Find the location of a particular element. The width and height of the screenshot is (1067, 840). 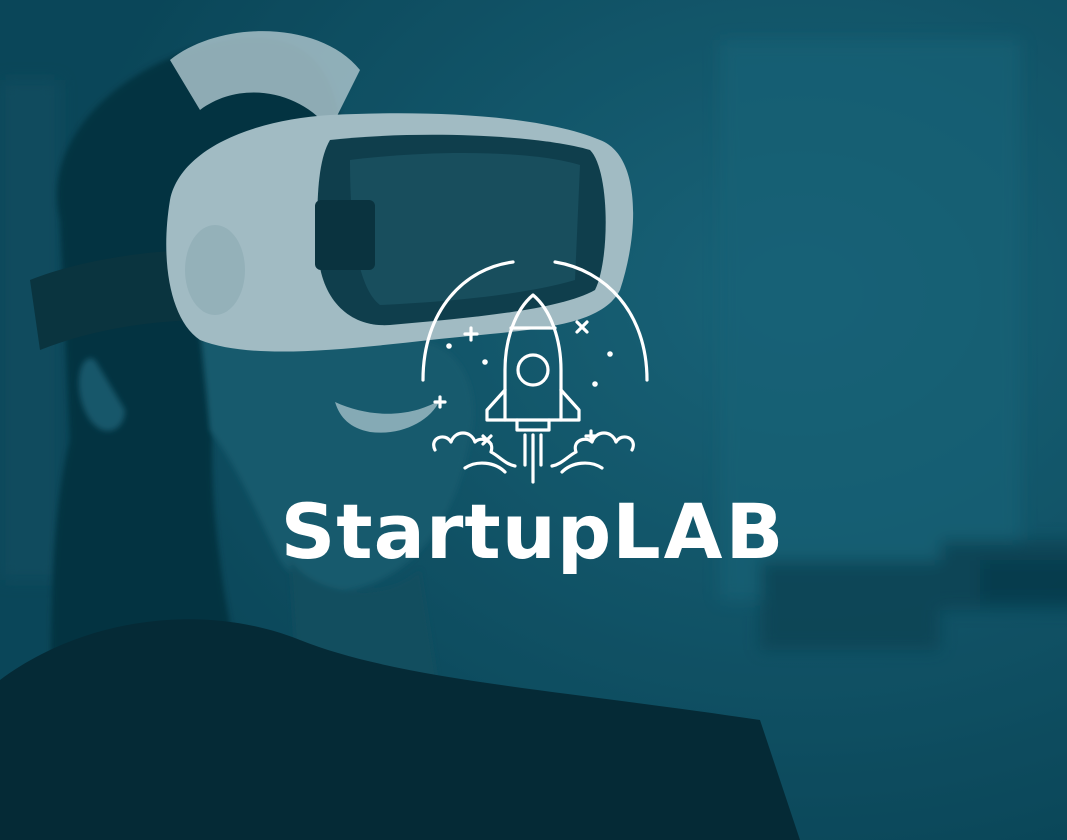

brand-wordmark: StartupLAB is located at coordinates (533, 532).